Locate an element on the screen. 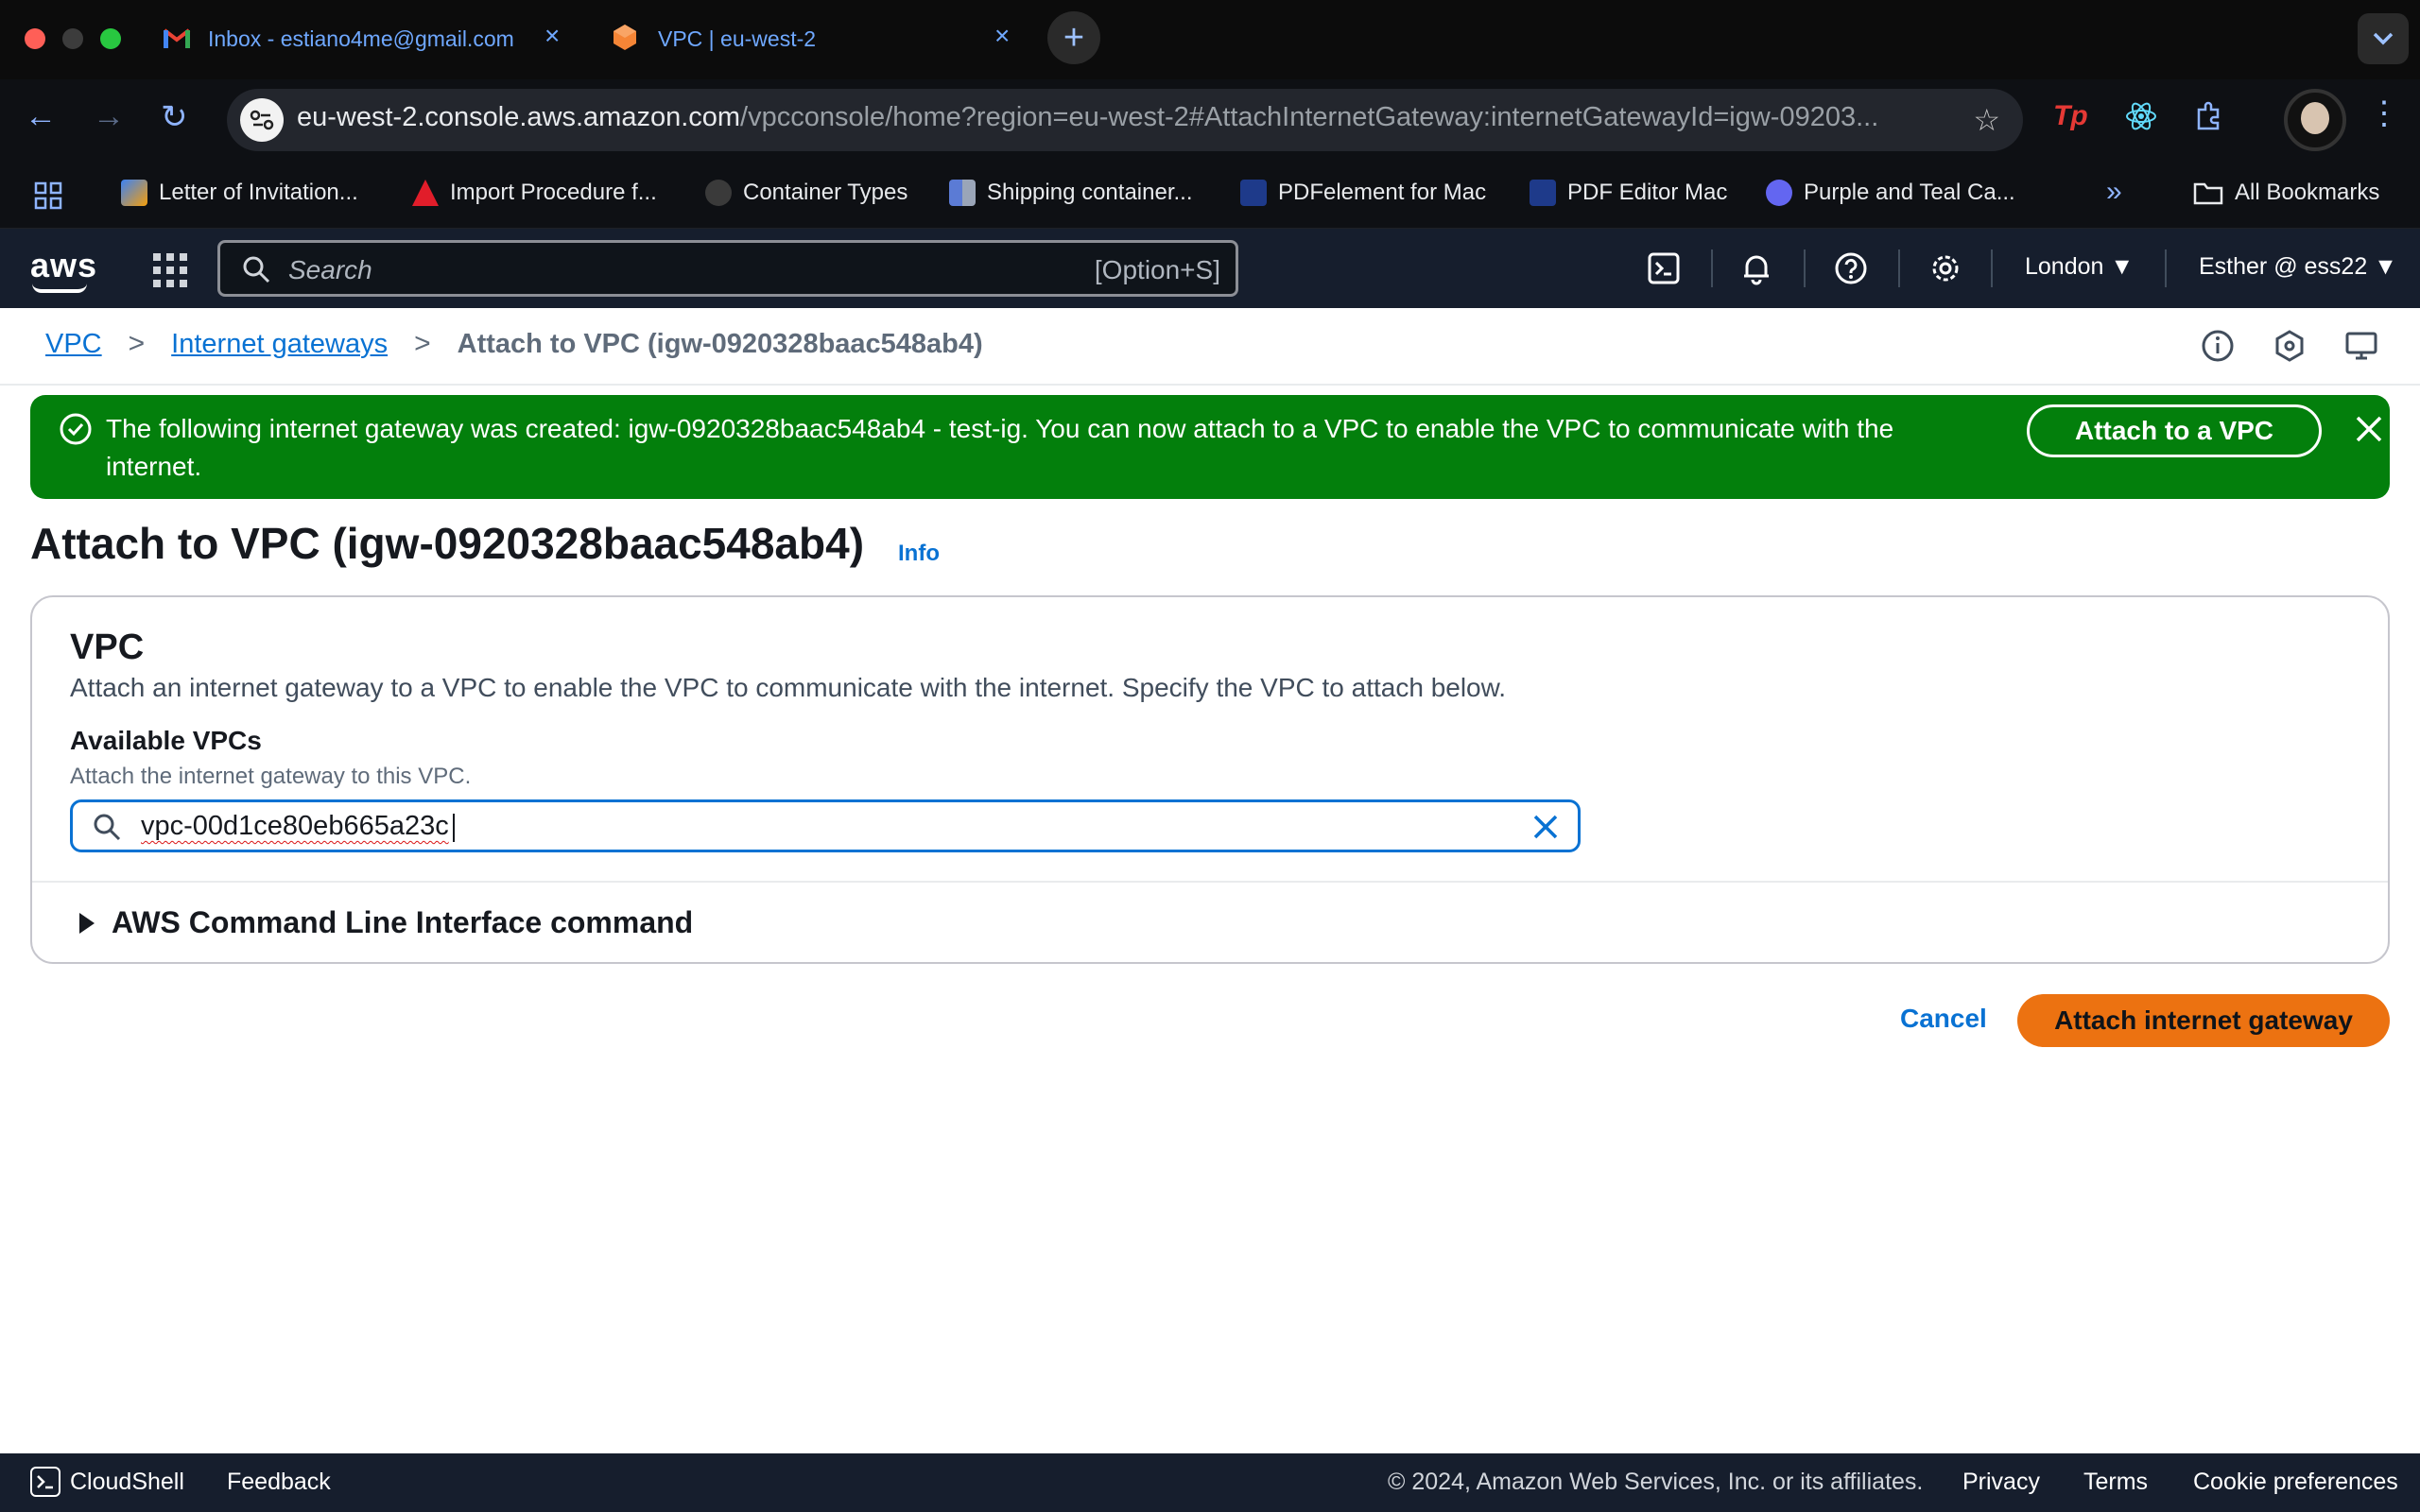 The image size is (2420, 1512). bookmark-item: PDFelement for Mac is located at coordinates (1363, 193).